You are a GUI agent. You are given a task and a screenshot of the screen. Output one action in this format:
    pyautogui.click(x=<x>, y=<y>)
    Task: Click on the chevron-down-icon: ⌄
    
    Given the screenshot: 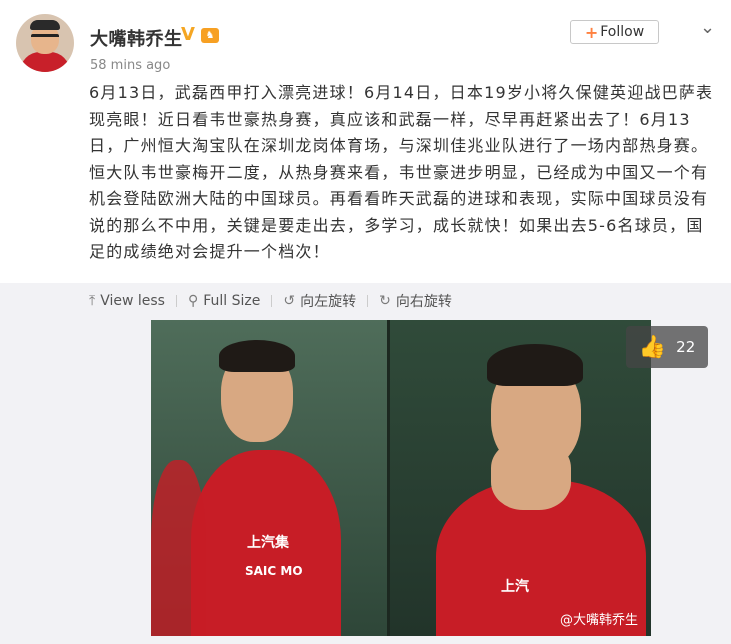 What is the action you would take?
    pyautogui.click(x=707, y=27)
    